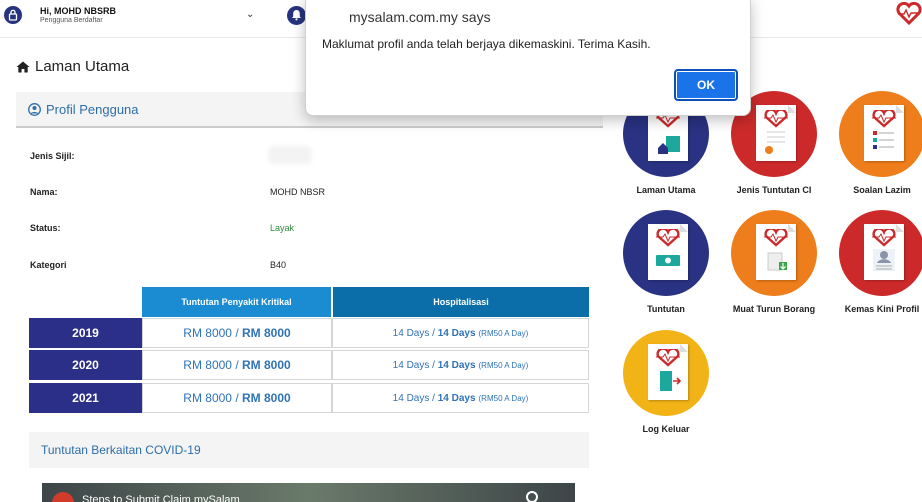  Describe the element at coordinates (48, 265) in the screenshot. I see `label-kategori: Kategori` at that location.